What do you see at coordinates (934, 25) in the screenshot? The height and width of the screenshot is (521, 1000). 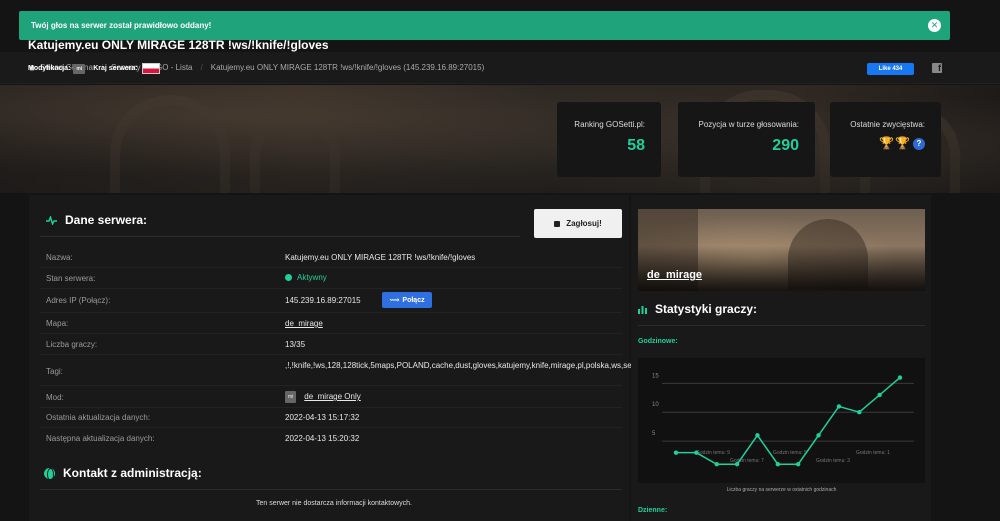 I see `close-icon: ✕` at bounding box center [934, 25].